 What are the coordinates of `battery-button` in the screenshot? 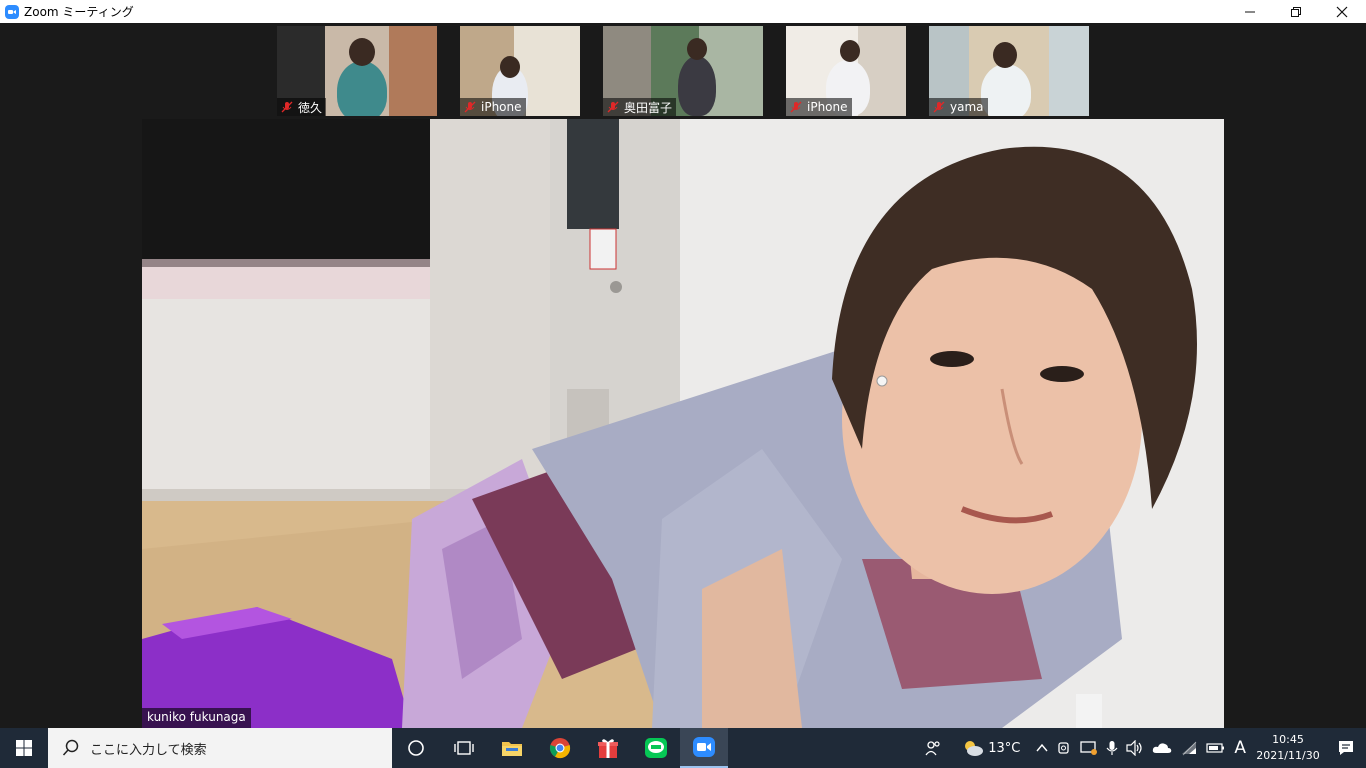 It's located at (1216, 748).